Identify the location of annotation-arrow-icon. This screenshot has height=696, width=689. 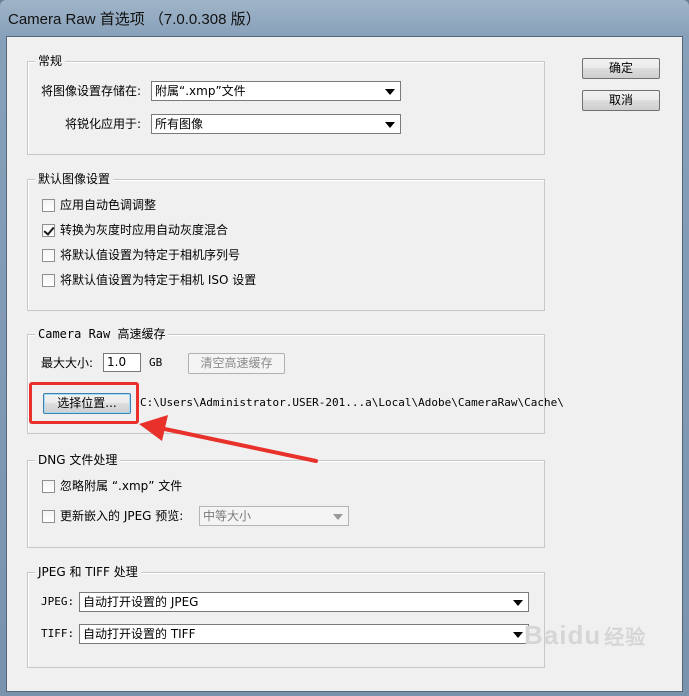
(228, 439).